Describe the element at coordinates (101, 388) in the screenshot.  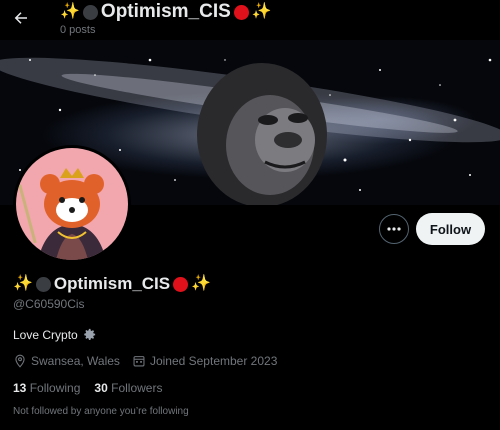
I see `followers-count: 30` at that location.